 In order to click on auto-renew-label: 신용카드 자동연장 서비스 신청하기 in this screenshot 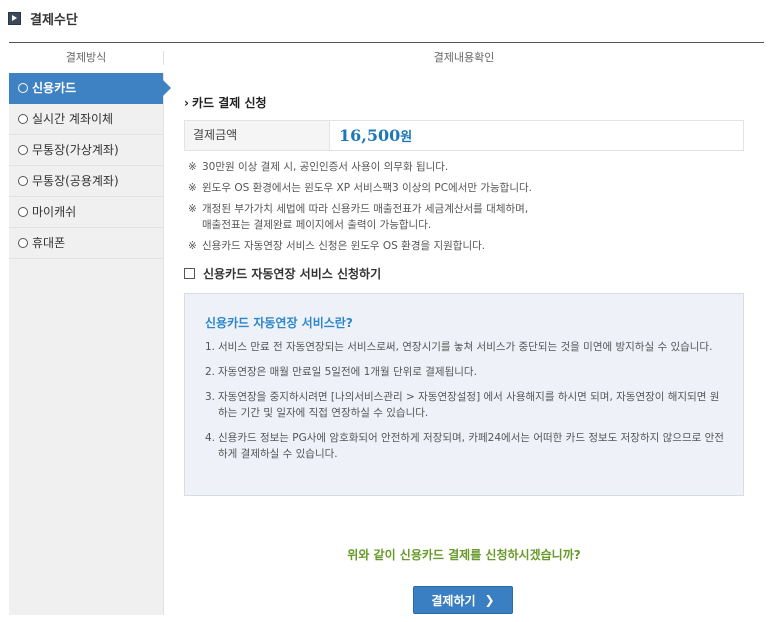, I will do `click(292, 274)`.